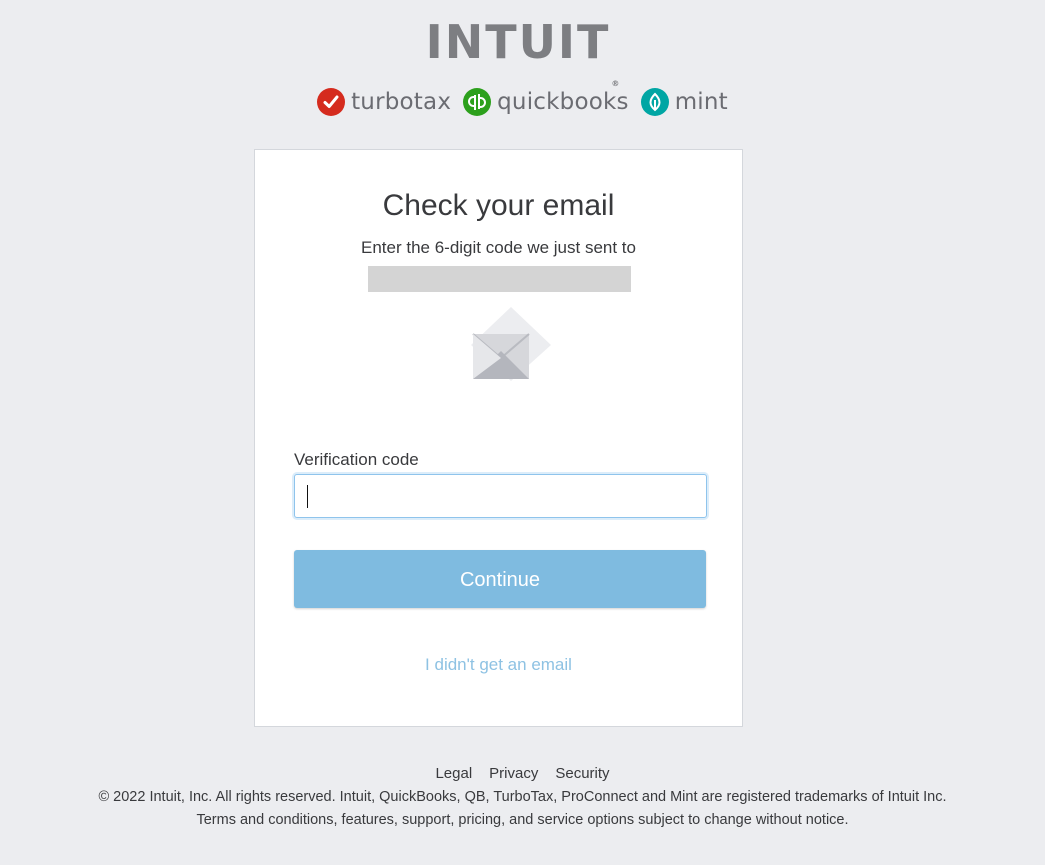  I want to click on brand-turbotax: turbotax, so click(384, 102).